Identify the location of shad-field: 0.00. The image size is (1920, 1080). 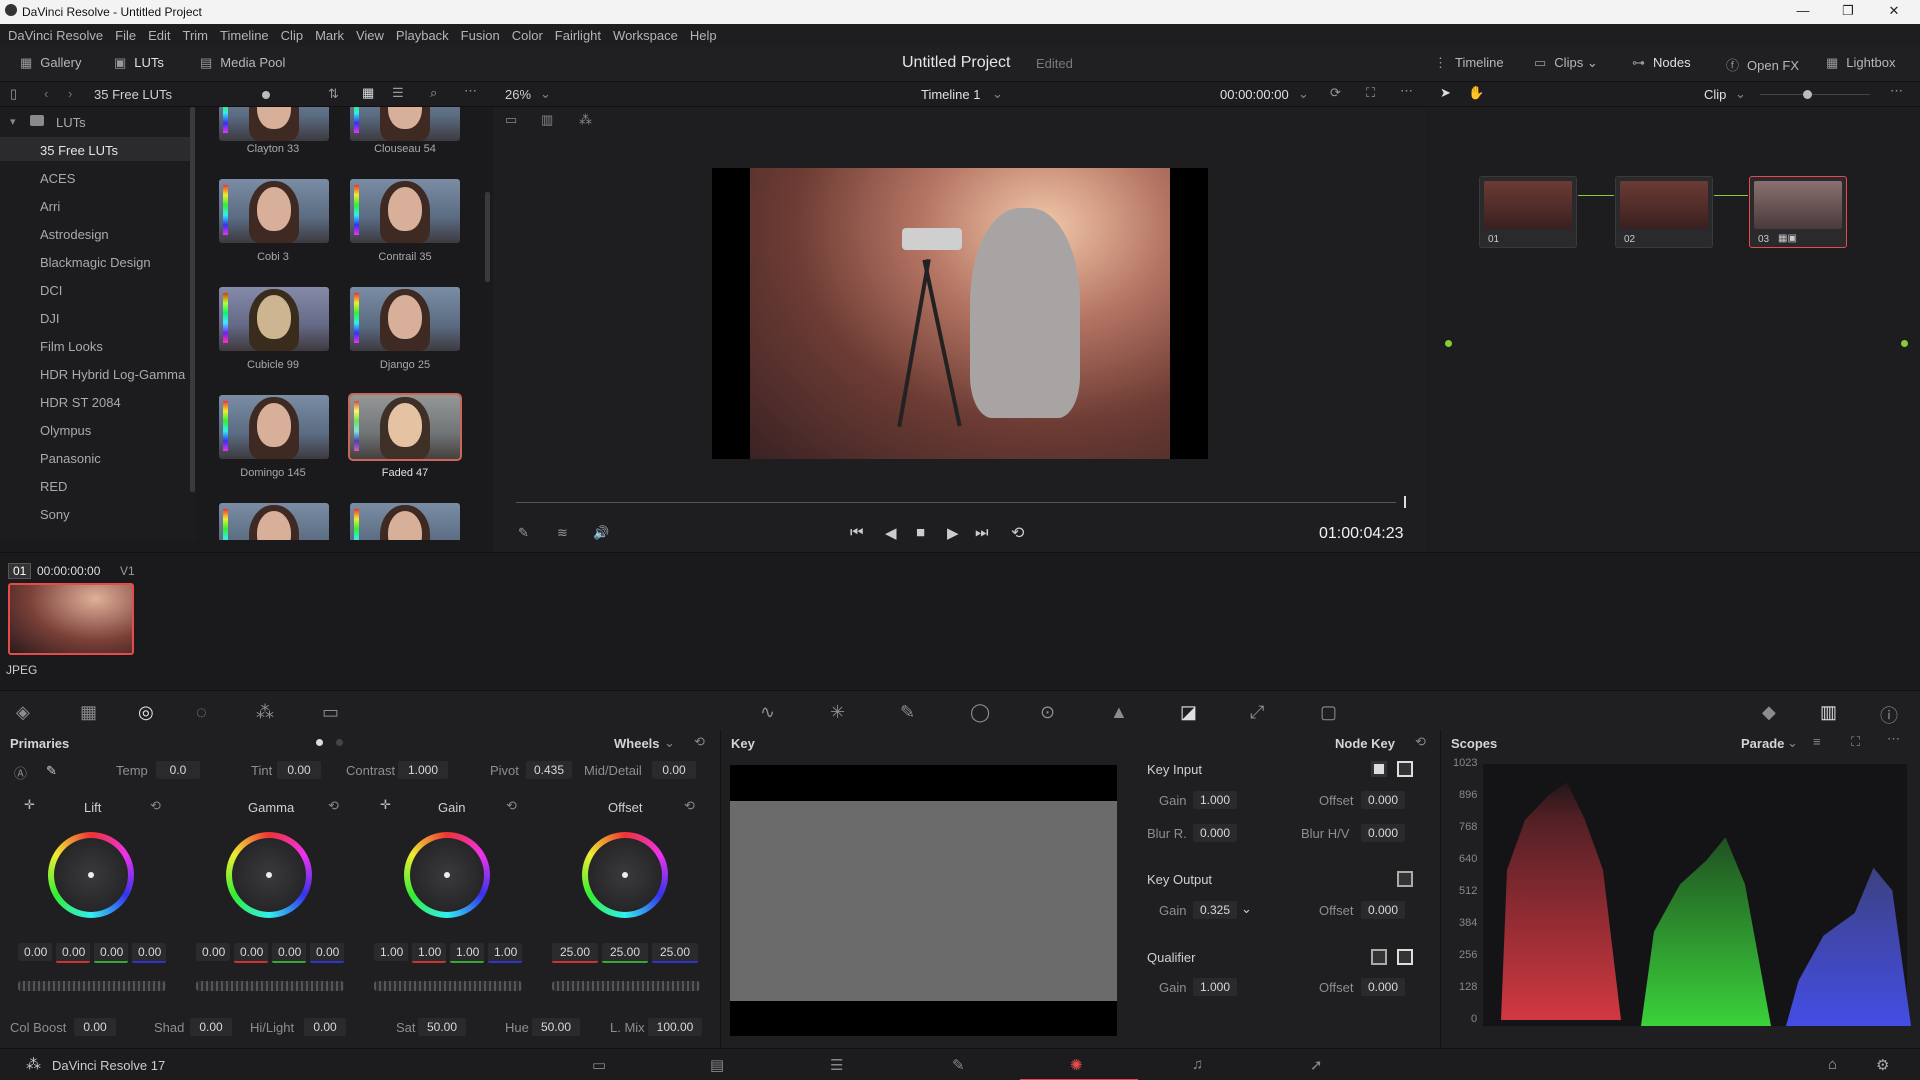
(211, 1027).